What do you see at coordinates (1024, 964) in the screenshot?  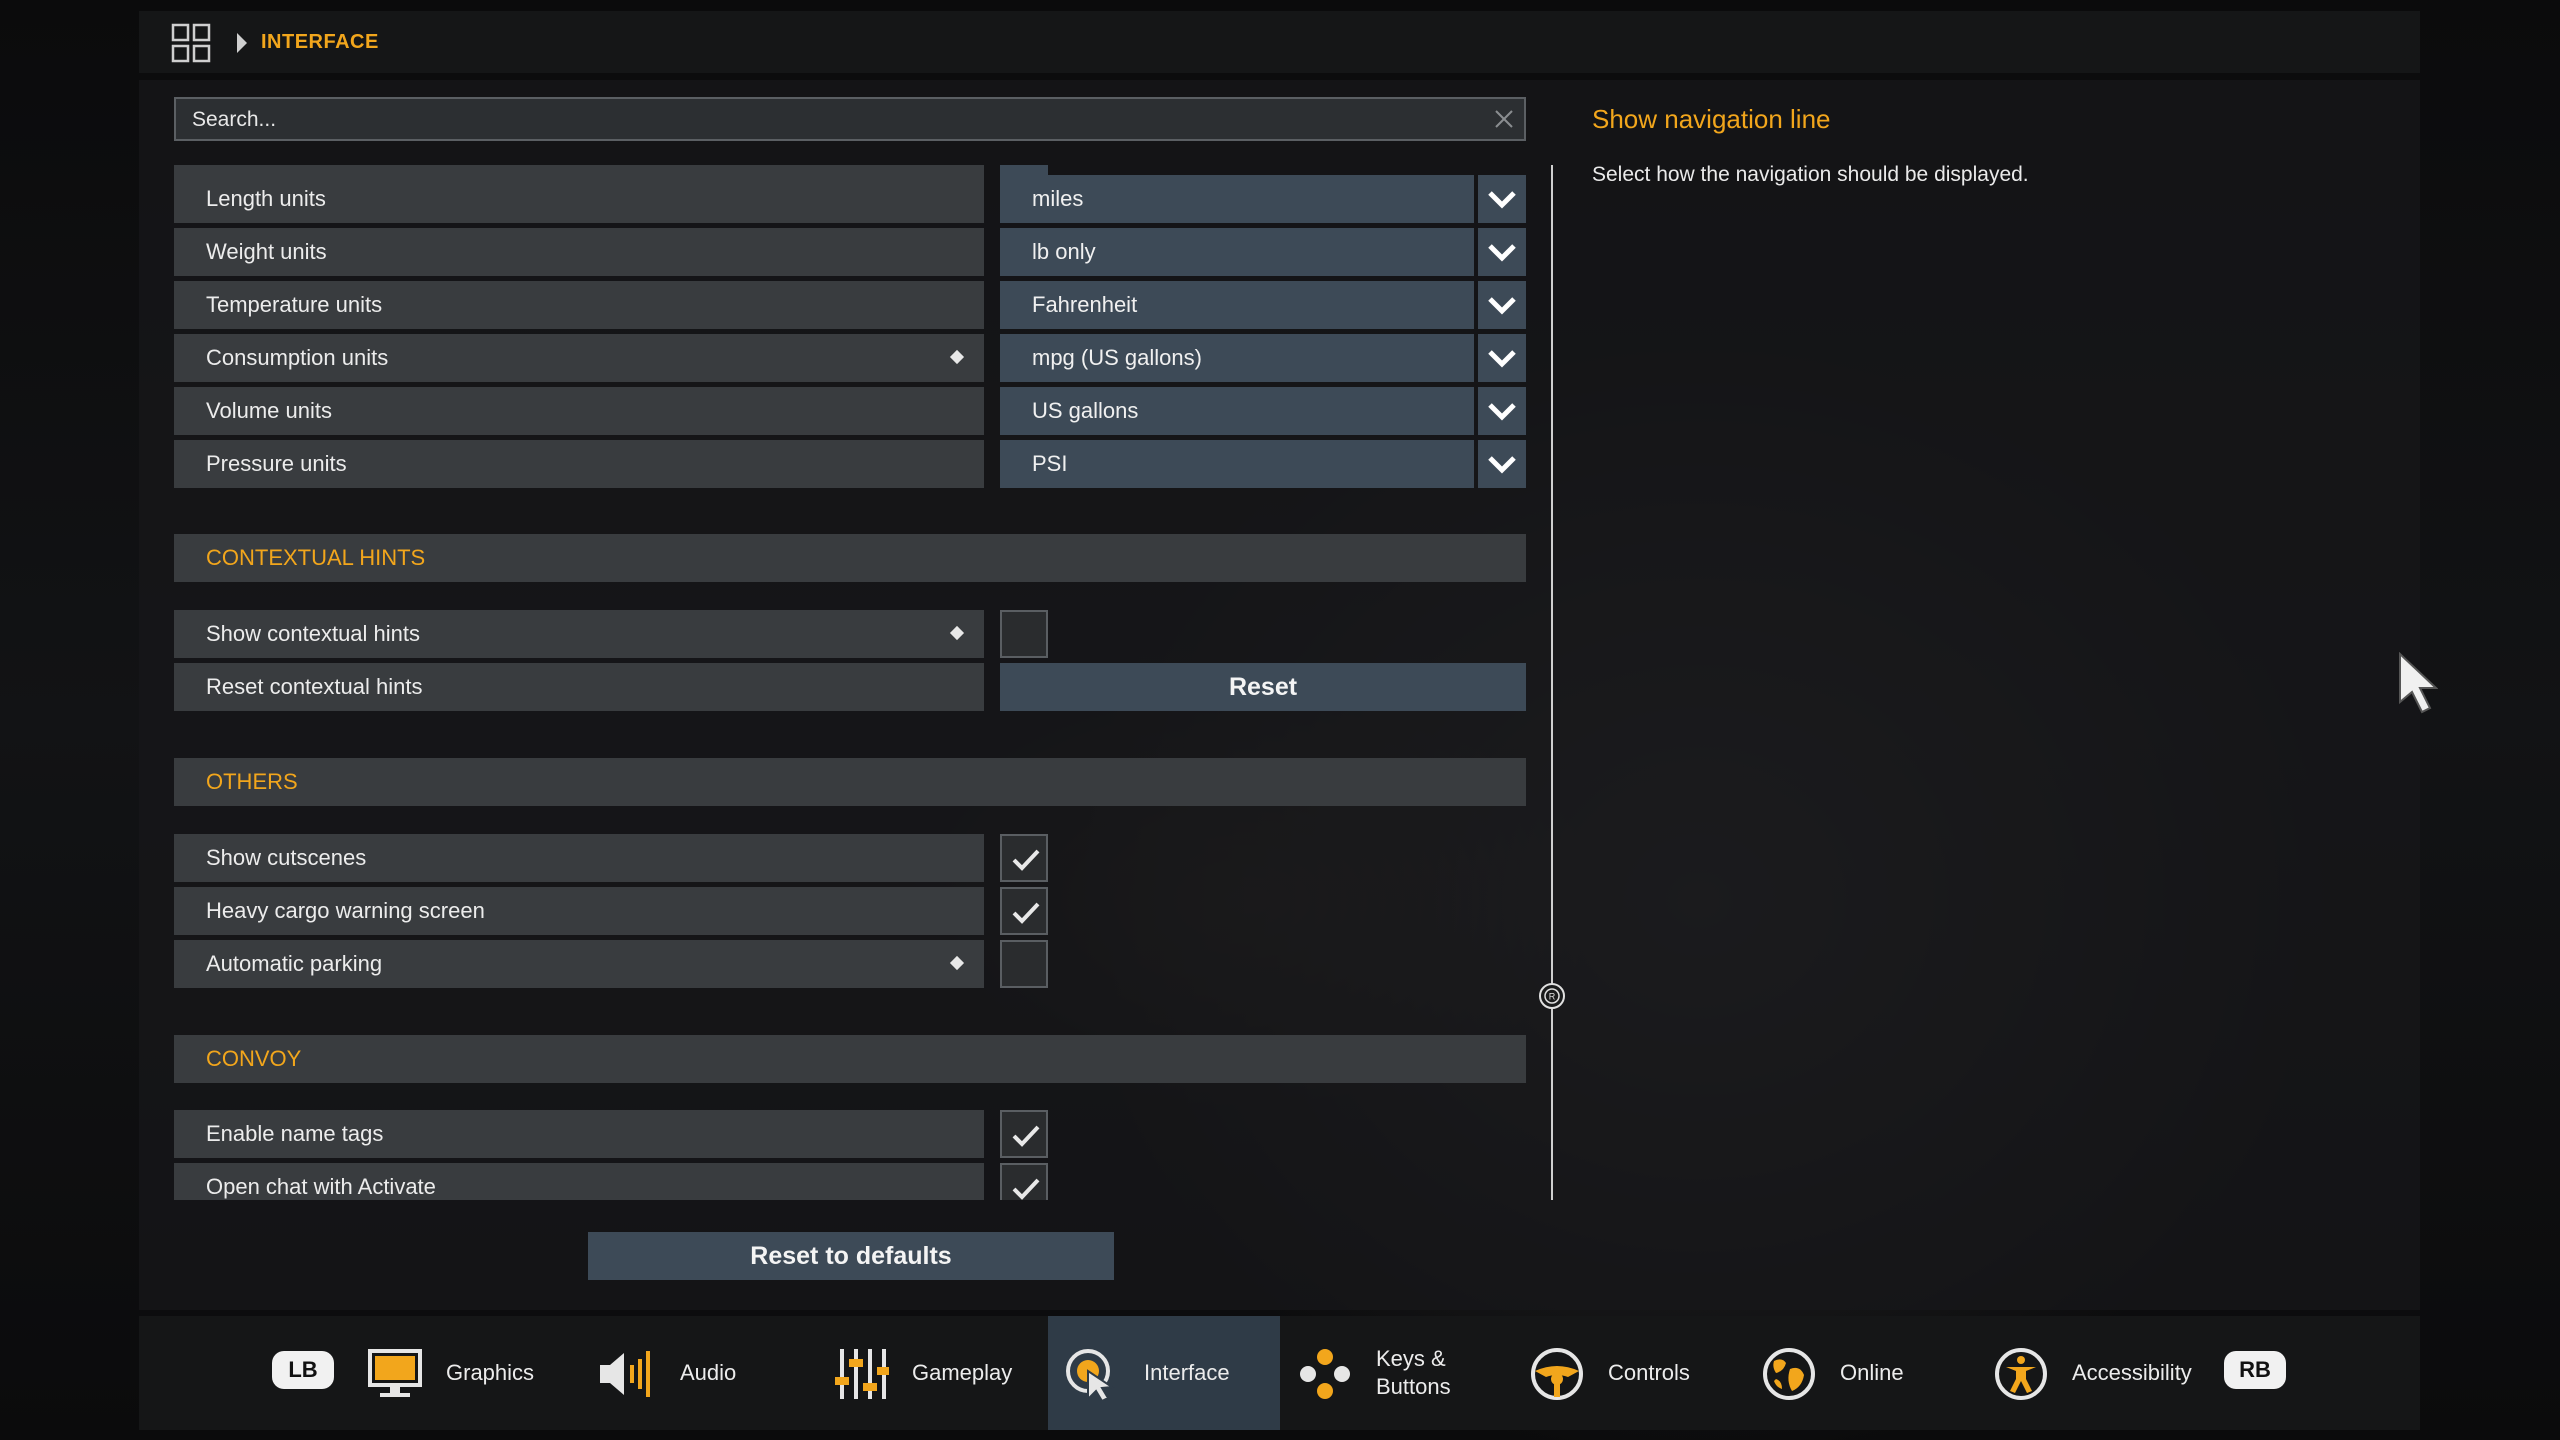 I see `automatic-parking-checkbox` at bounding box center [1024, 964].